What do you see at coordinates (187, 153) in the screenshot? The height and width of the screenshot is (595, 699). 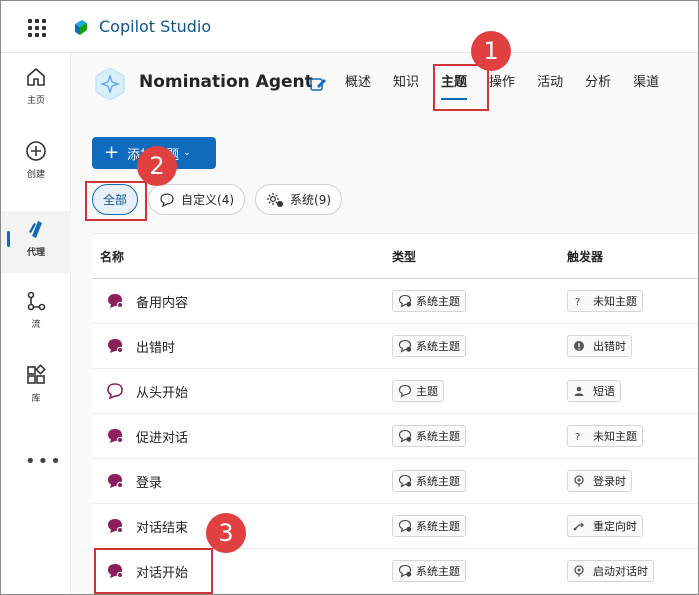 I see `chevron-down-icon: ⌄` at bounding box center [187, 153].